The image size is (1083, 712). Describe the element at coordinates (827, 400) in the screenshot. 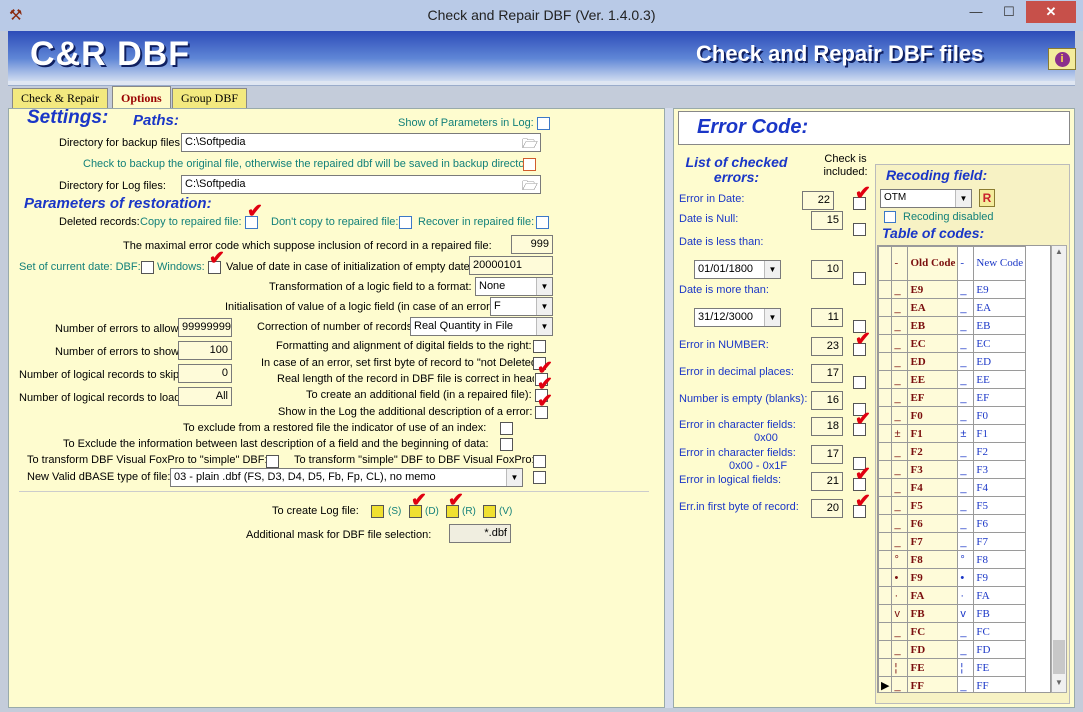

I see `error-code-field: 16` at that location.